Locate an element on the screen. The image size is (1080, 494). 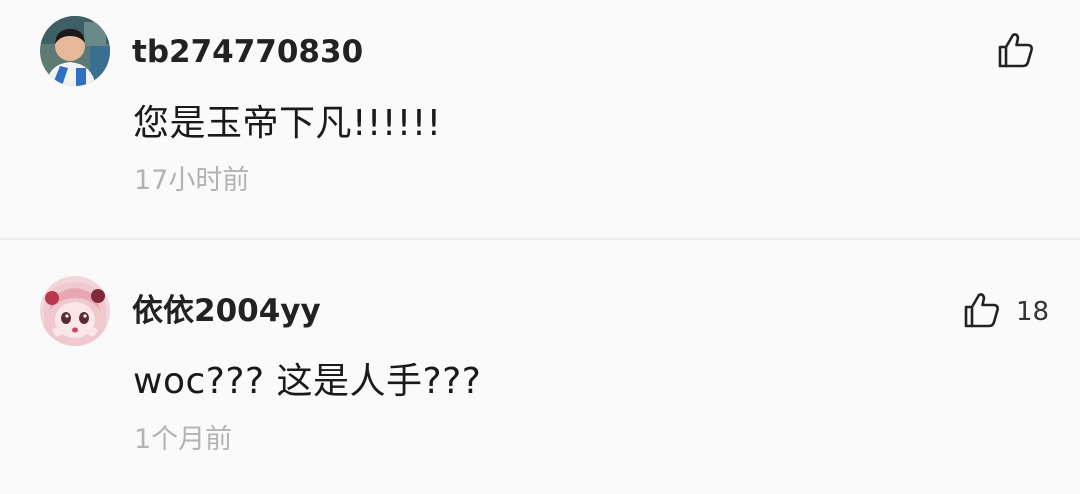
like-button is located at coordinates (1023, 52).